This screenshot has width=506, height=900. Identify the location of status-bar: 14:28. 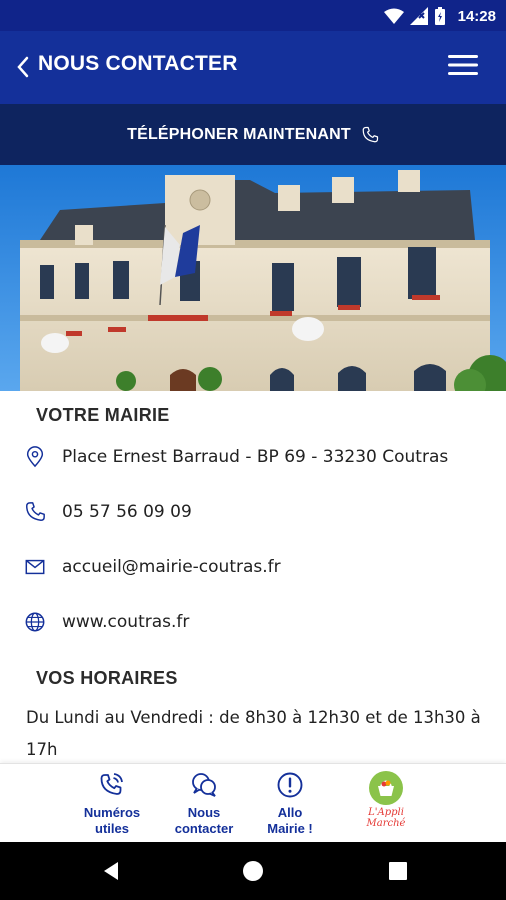
(253, 15).